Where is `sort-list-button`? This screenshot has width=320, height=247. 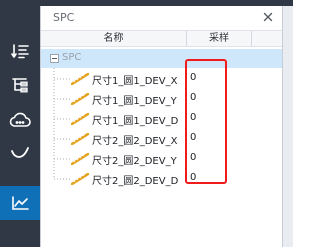
sort-list-button is located at coordinates (20, 51).